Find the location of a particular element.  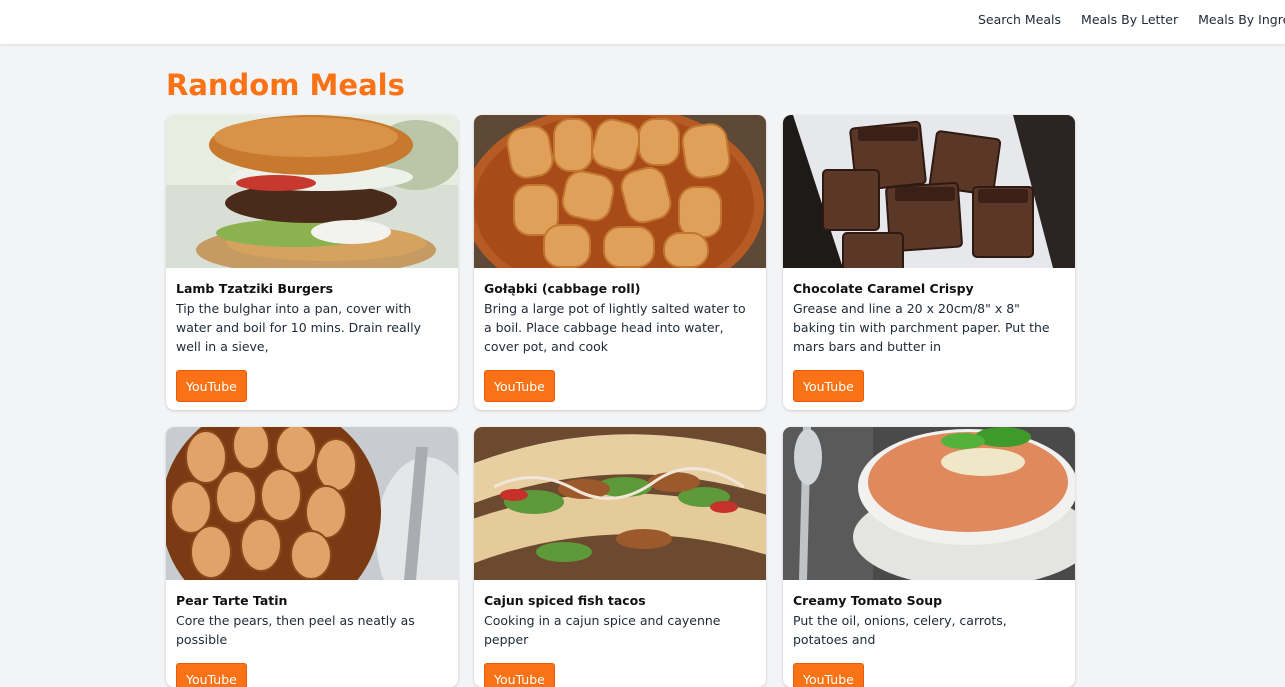

meal-name: Creamy Tomato Soup is located at coordinates (868, 600).